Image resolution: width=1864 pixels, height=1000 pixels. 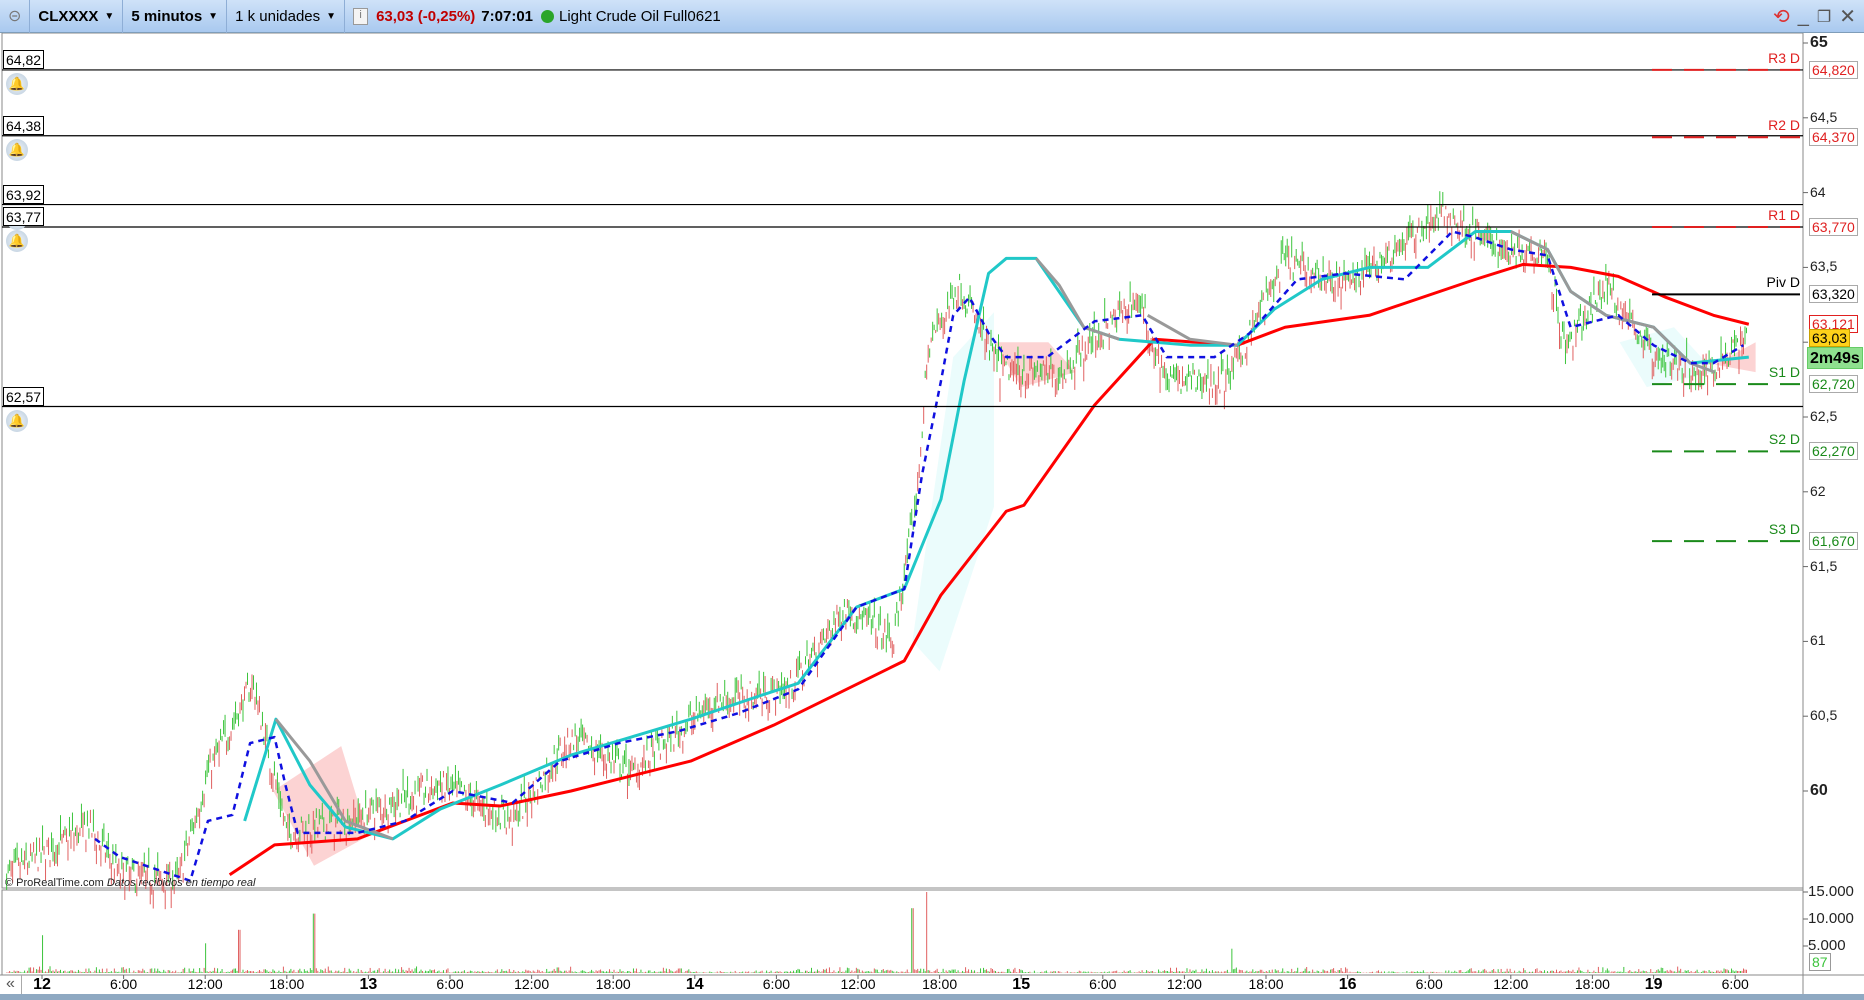 I want to click on x-tick-label: 15, so click(x=1021, y=984).